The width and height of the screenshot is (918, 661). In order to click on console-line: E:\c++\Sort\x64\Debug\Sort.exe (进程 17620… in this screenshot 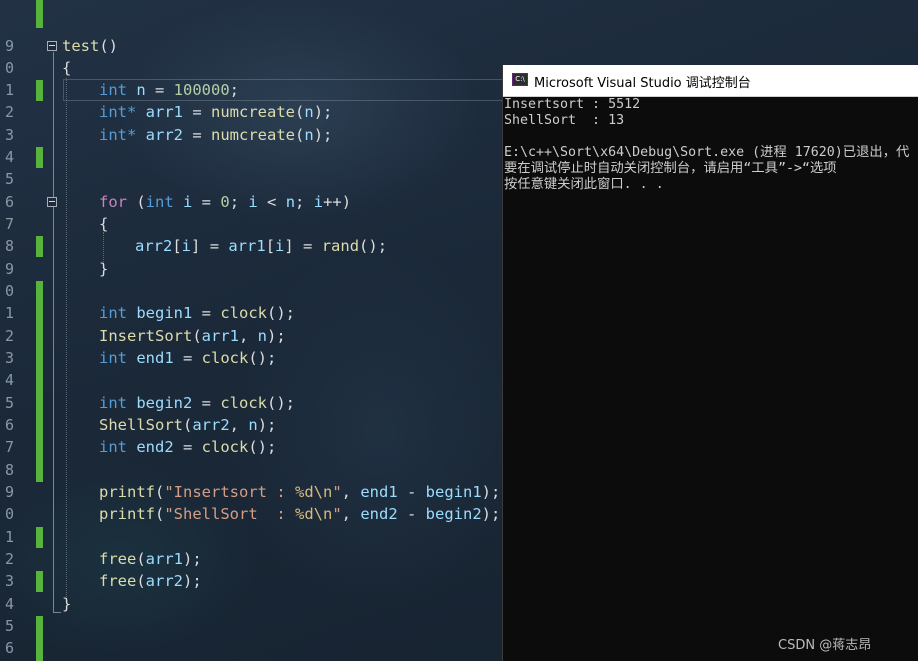, I will do `click(707, 152)`.